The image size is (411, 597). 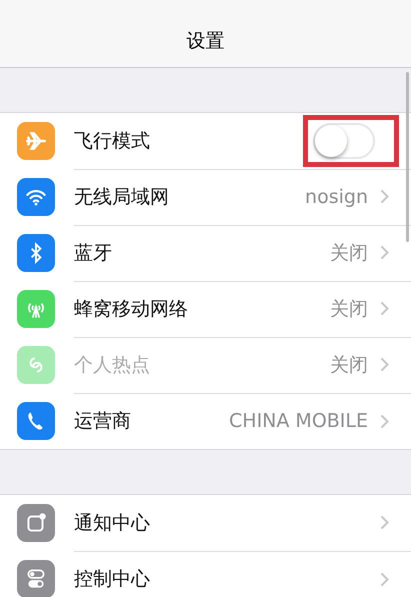 I want to click on setting-label: 通知中心, so click(x=227, y=523).